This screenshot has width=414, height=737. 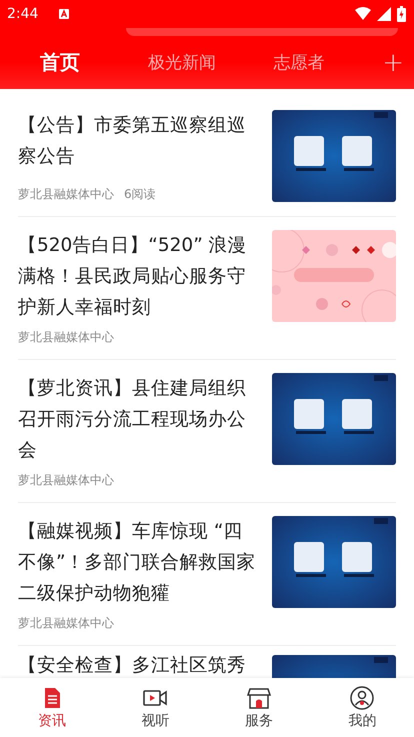 What do you see at coordinates (401, 14) in the screenshot?
I see `battery-icon` at bounding box center [401, 14].